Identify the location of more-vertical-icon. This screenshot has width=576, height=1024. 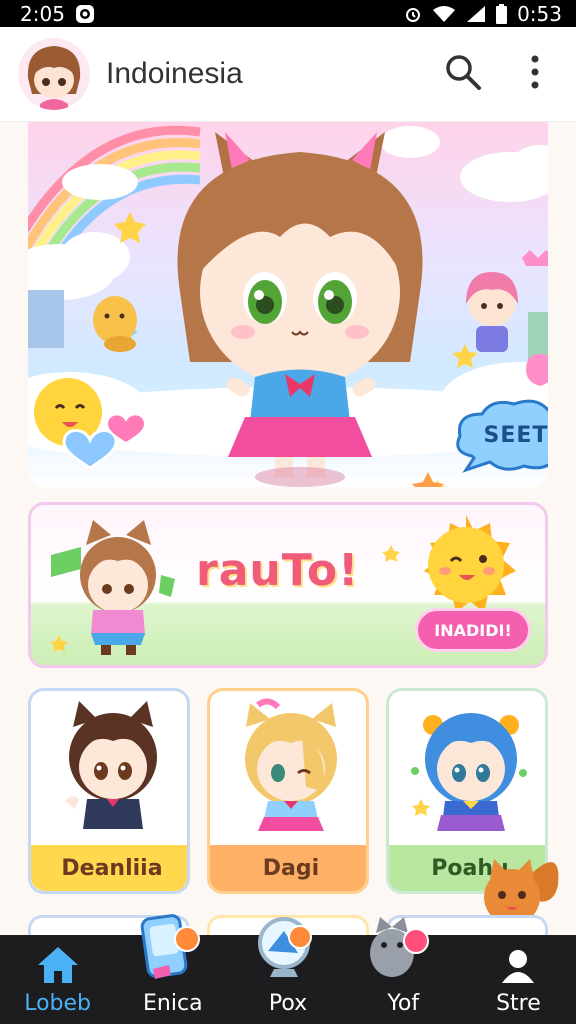
(535, 74).